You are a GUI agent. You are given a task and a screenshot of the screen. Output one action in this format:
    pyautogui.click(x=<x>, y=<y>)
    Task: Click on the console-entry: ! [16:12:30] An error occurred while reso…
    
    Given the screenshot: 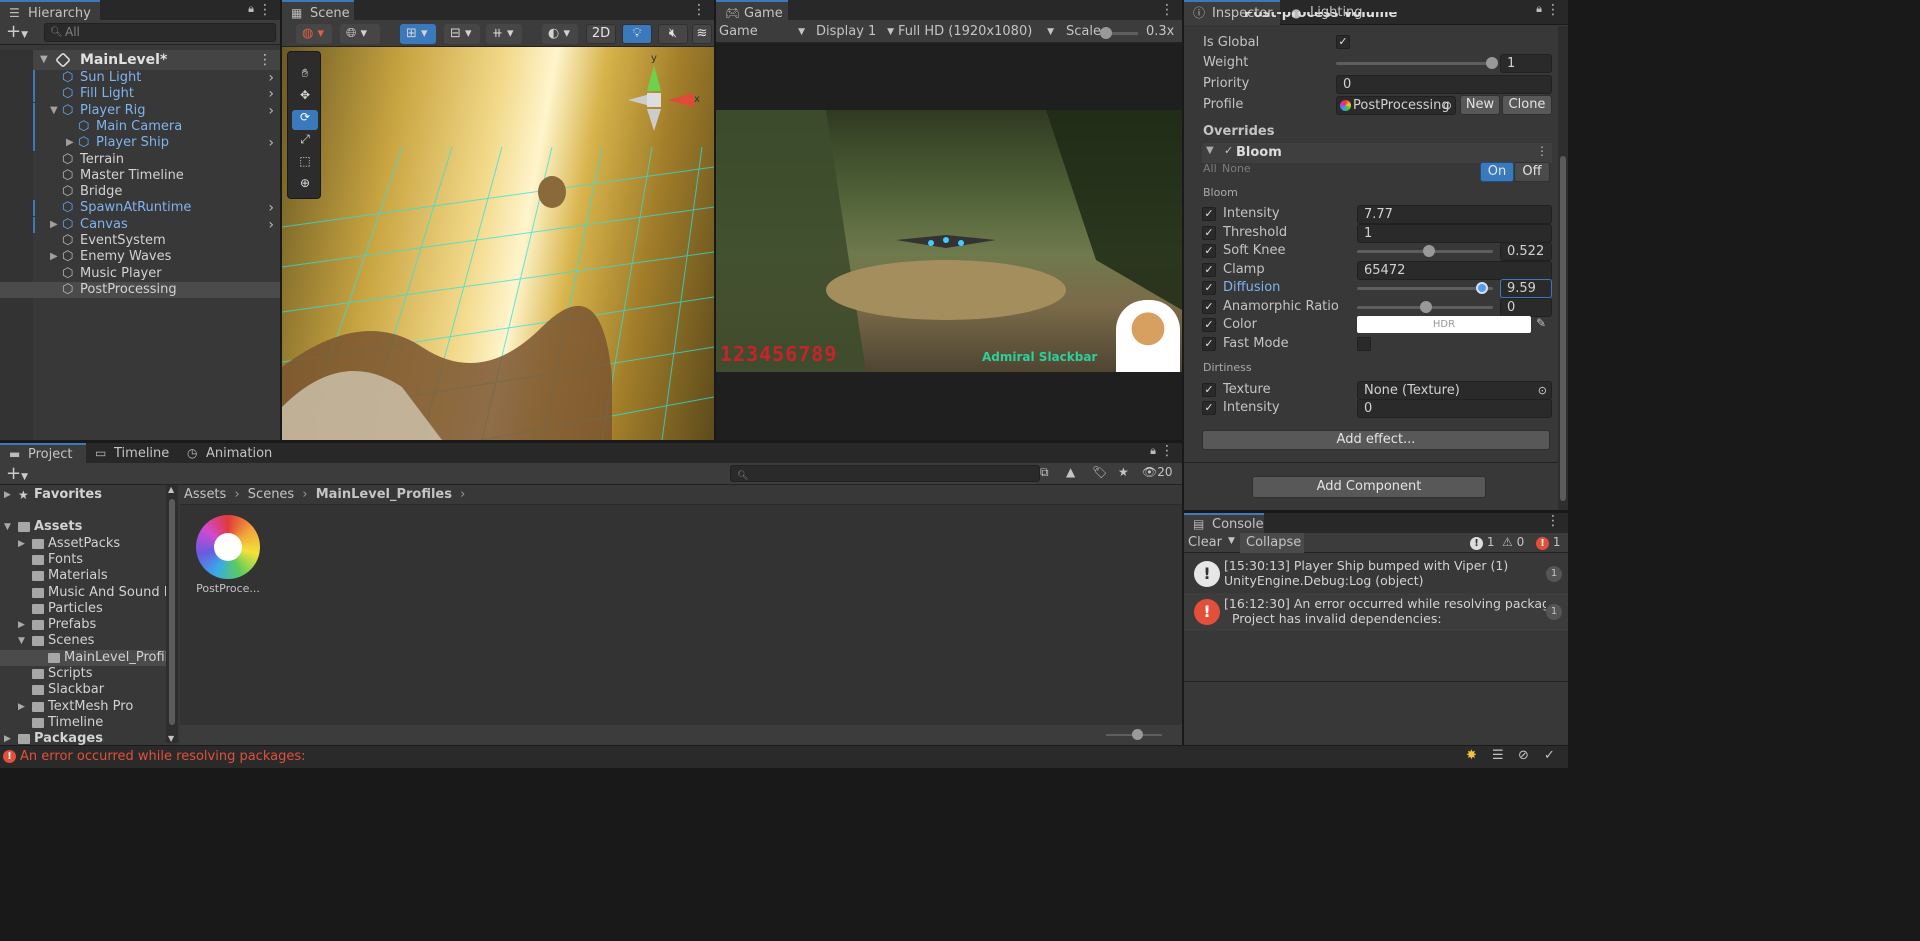 What is the action you would take?
    pyautogui.click(x=1376, y=612)
    